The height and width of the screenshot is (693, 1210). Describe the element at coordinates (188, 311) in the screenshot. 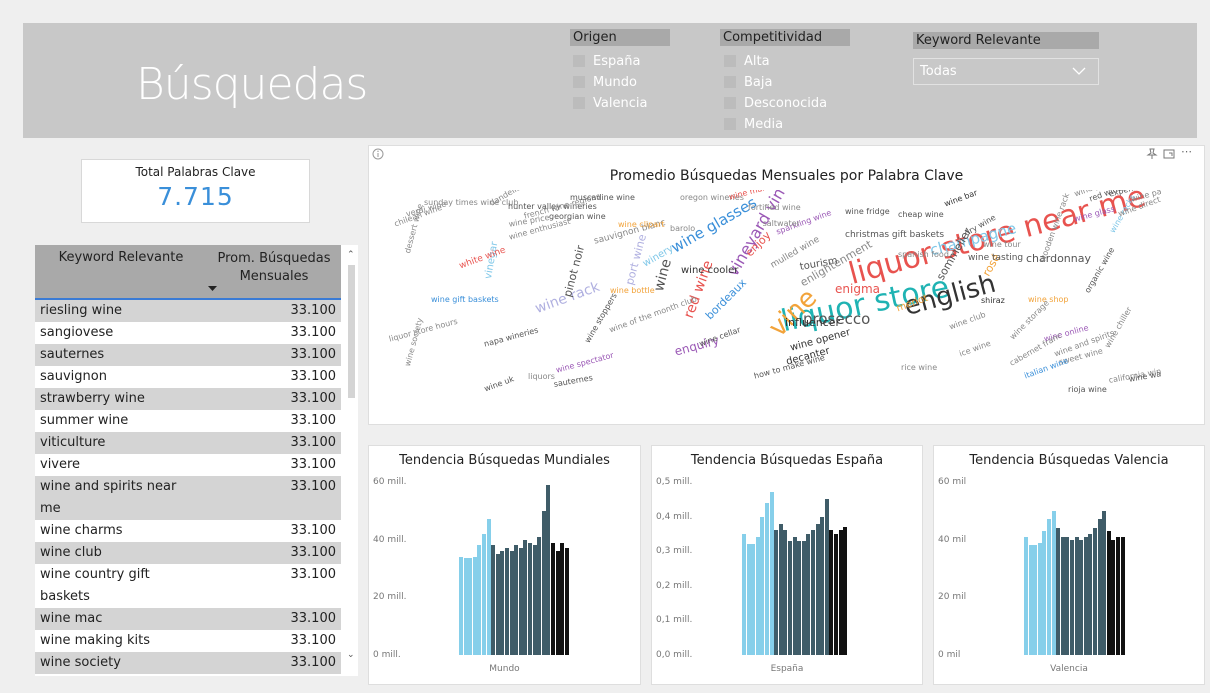

I see `table-row: riesling wine 33.100` at that location.